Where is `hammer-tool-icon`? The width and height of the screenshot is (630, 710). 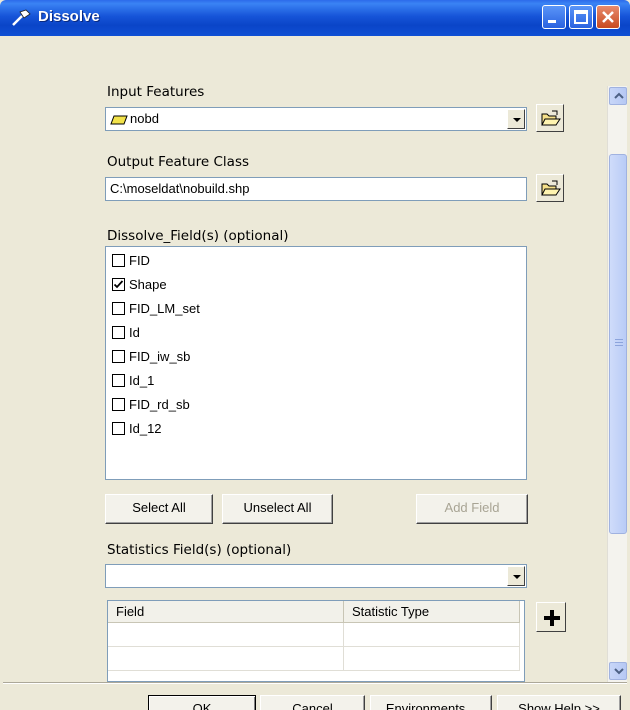
hammer-tool-icon is located at coordinates (21, 18).